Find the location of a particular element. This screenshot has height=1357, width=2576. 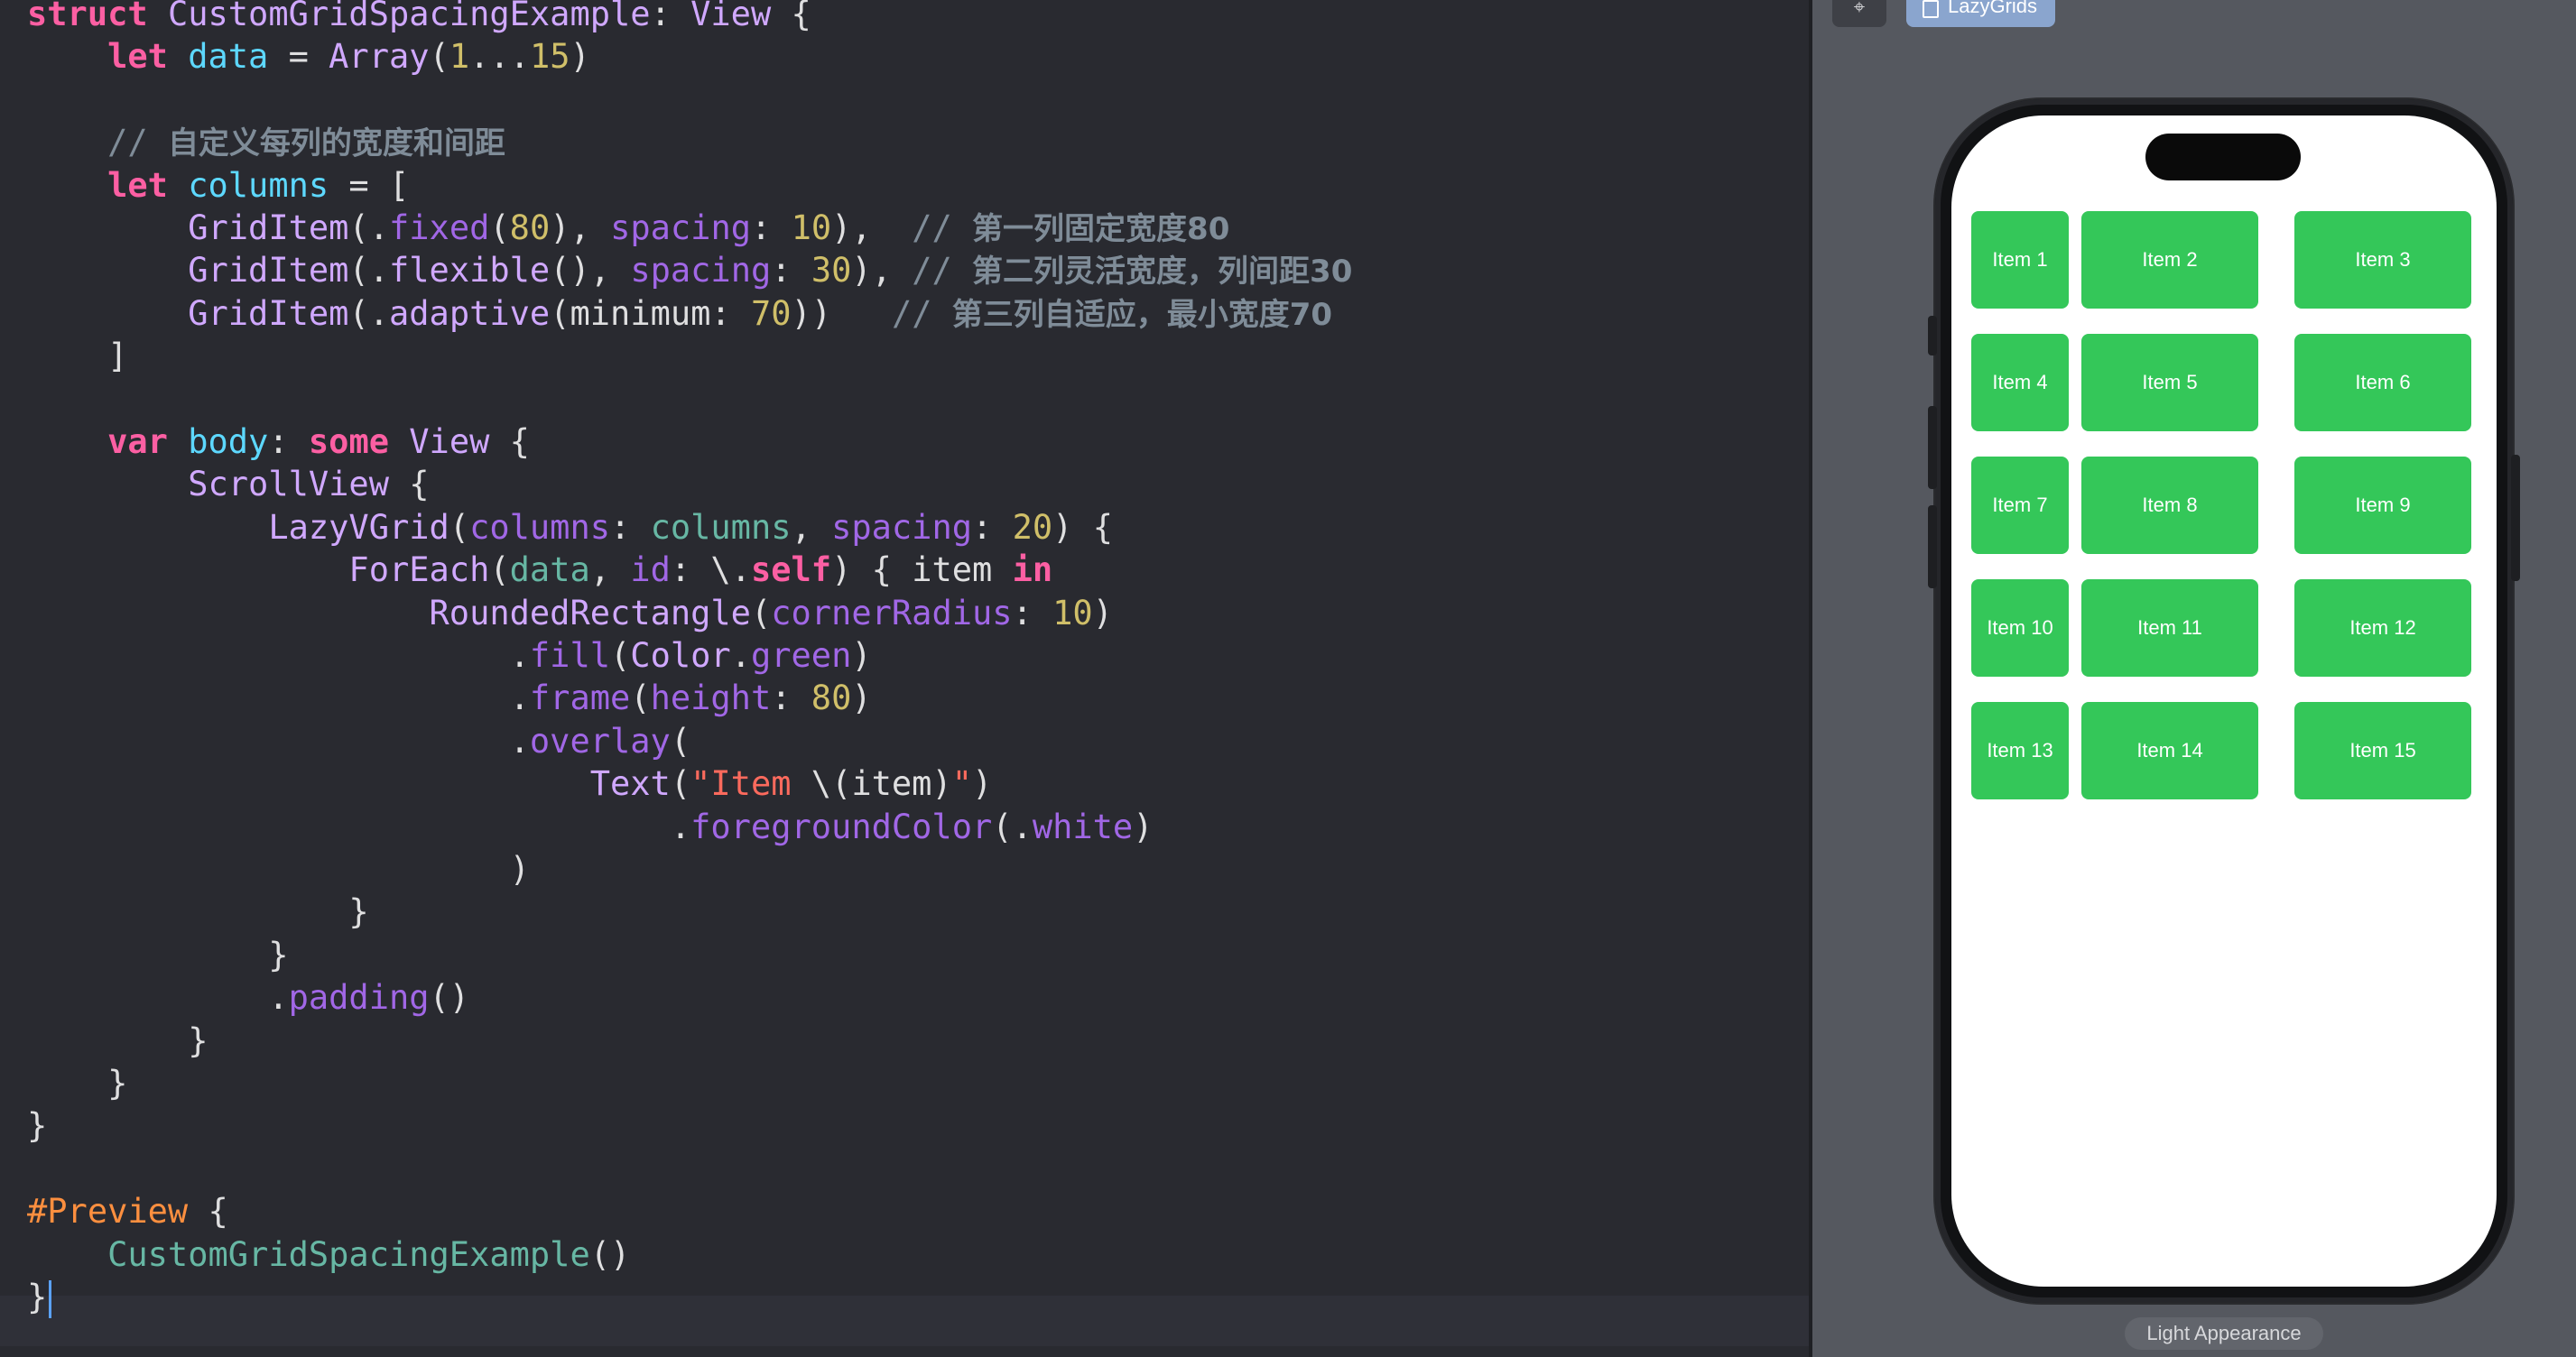

preview-tab-lazygrids: LazyGrids is located at coordinates (1981, 13).